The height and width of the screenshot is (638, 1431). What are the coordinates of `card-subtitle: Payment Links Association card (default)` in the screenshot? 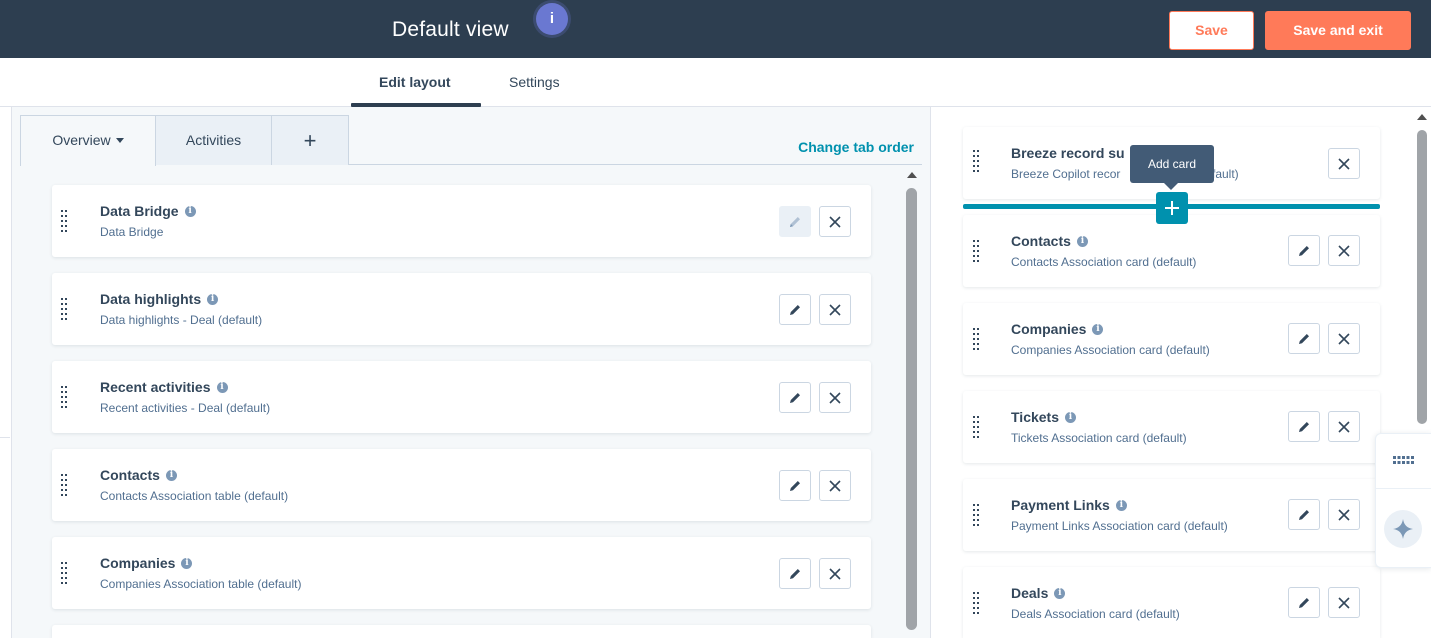 It's located at (1119, 526).